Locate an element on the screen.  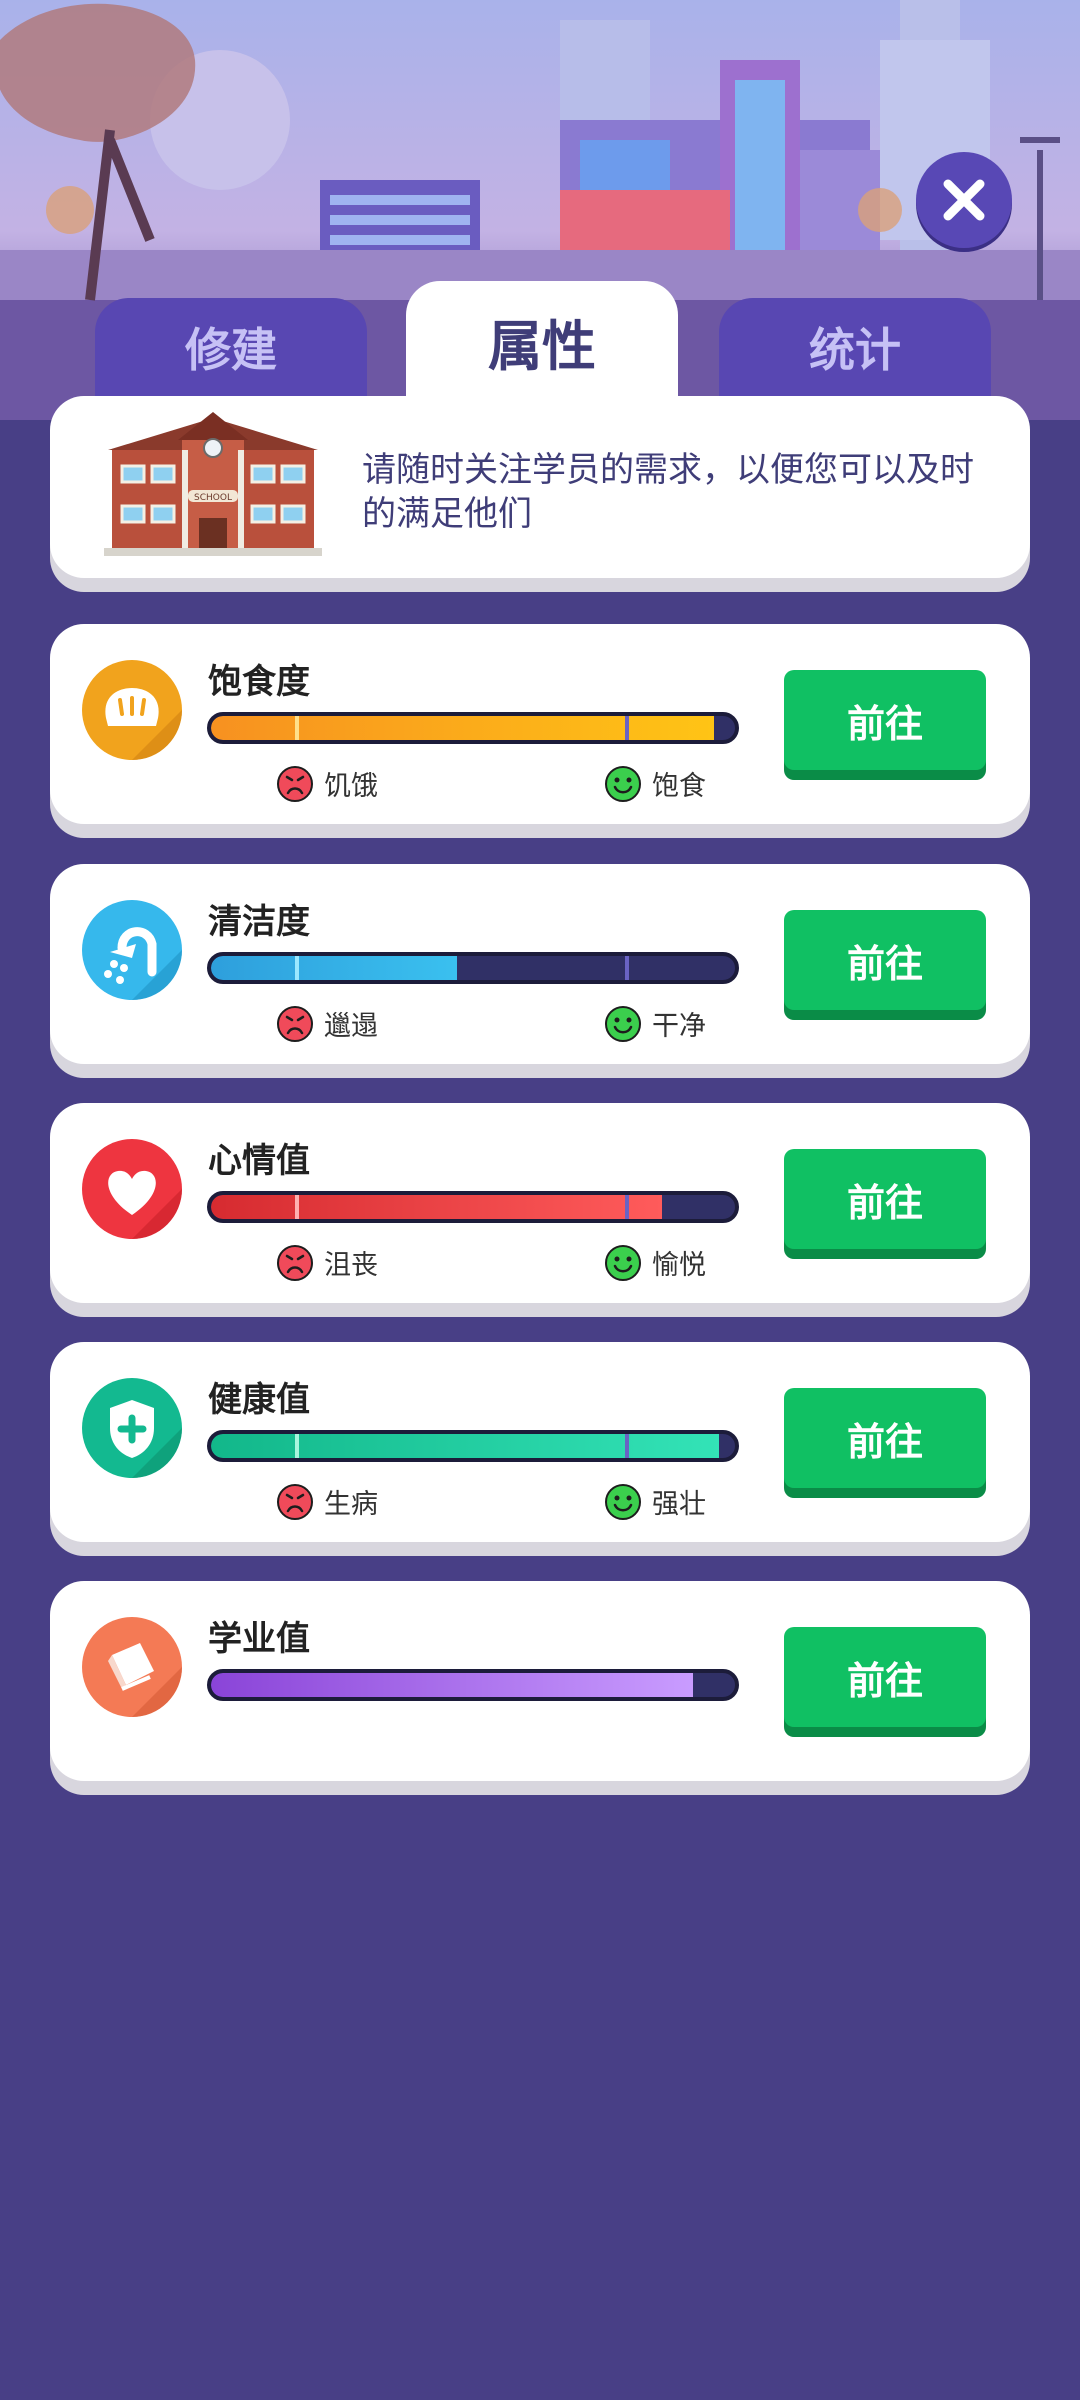
shield-plus-icon is located at coordinates (132, 1428).